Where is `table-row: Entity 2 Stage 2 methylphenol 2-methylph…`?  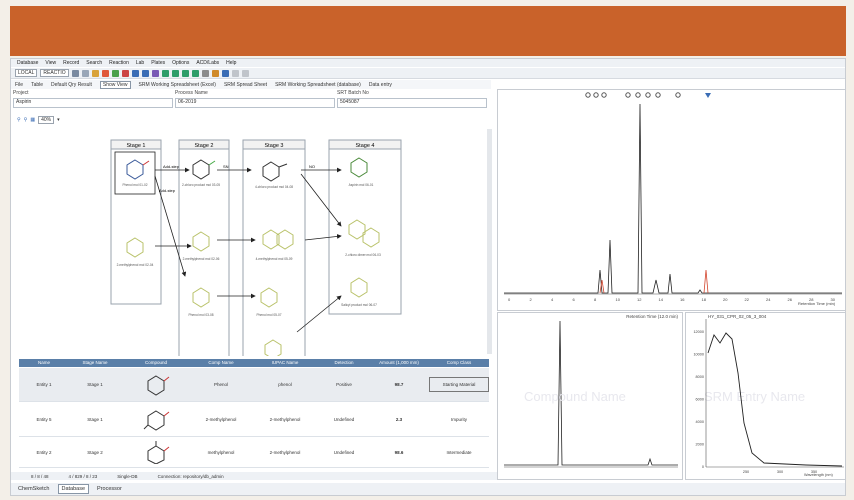 table-row: Entity 2 Stage 2 methylphenol 2-methylph… is located at coordinates (254, 453).